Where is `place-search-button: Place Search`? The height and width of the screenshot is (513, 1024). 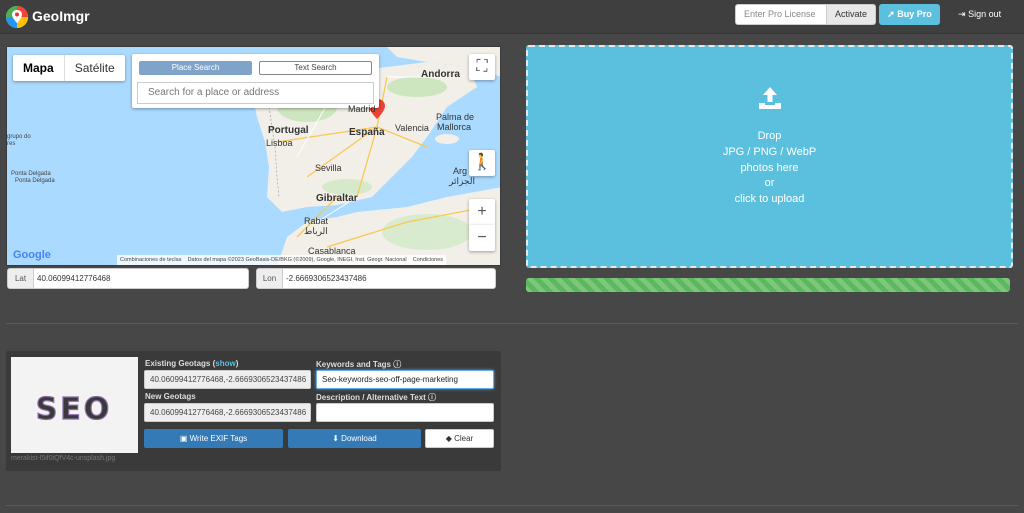
place-search-button: Place Search is located at coordinates (195, 68).